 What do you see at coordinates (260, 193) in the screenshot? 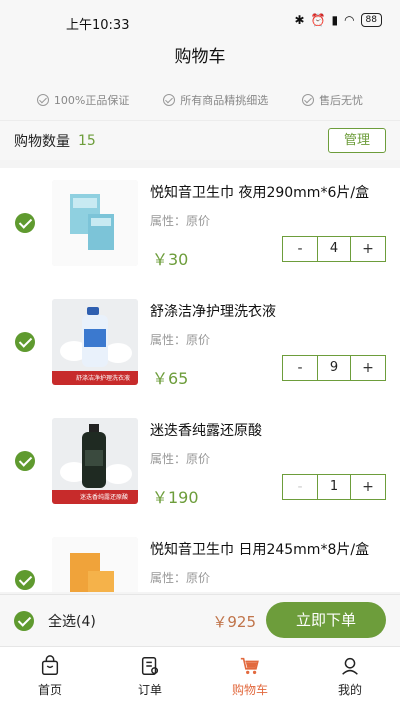
I see `item-name: 悦知音卫生巾 夜用290mm*6片/盒` at bounding box center [260, 193].